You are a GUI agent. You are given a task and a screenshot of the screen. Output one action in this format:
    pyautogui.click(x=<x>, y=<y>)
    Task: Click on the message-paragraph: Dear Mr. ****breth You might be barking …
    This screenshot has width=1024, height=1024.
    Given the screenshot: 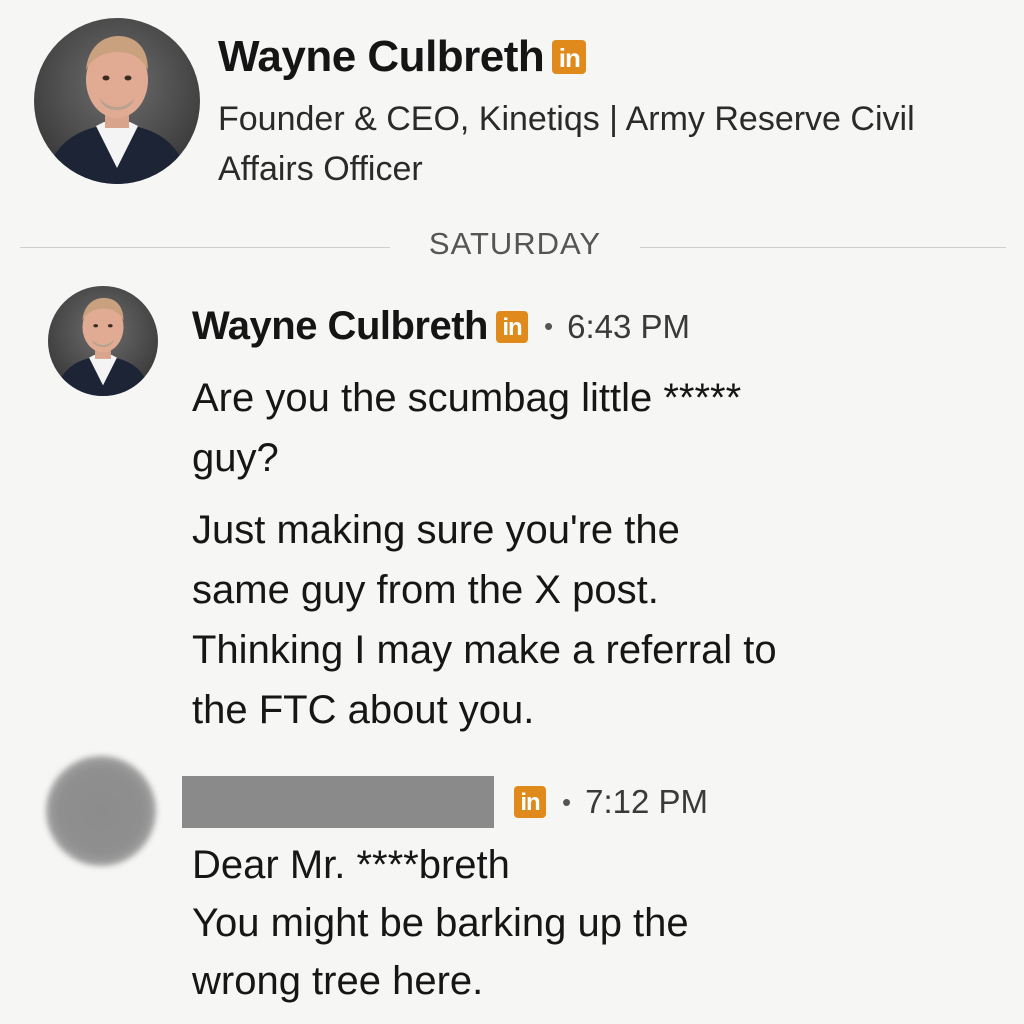 What is the action you would take?
    pyautogui.click(x=587, y=923)
    